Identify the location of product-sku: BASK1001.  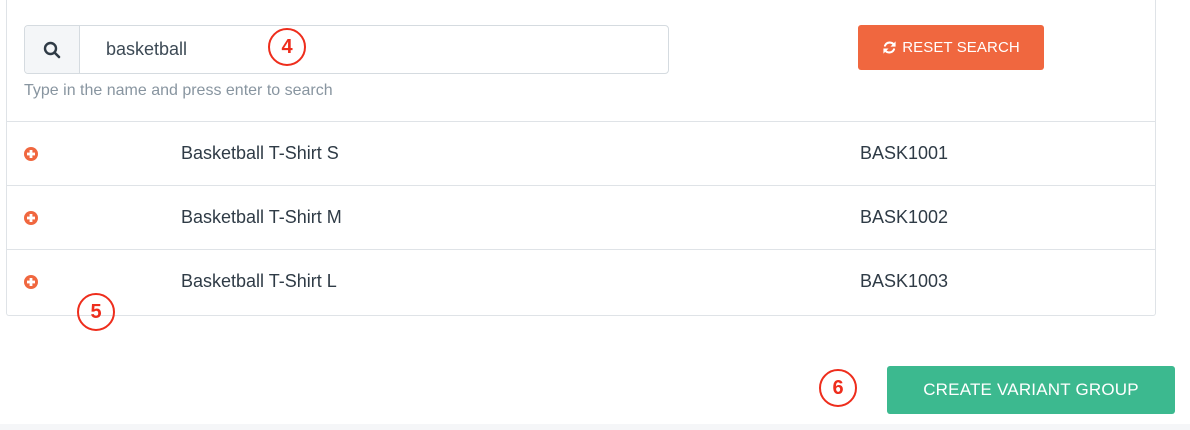
(904, 153).